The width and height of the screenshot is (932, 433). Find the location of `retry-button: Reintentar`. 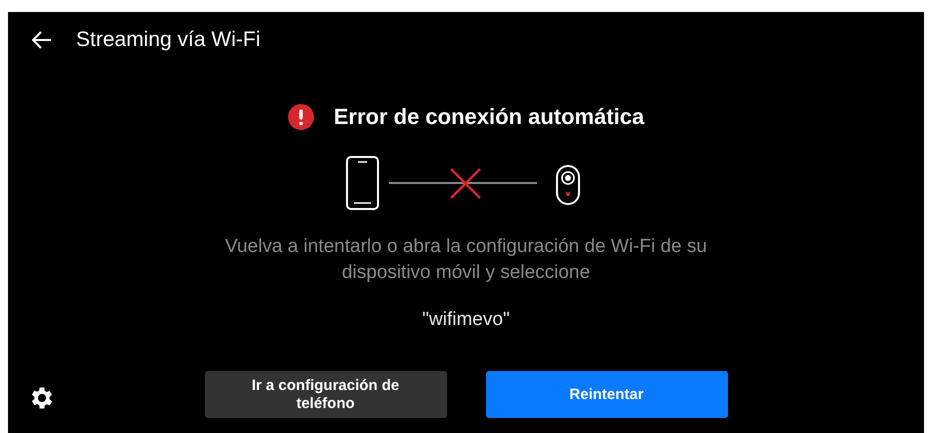

retry-button: Reintentar is located at coordinates (607, 394).